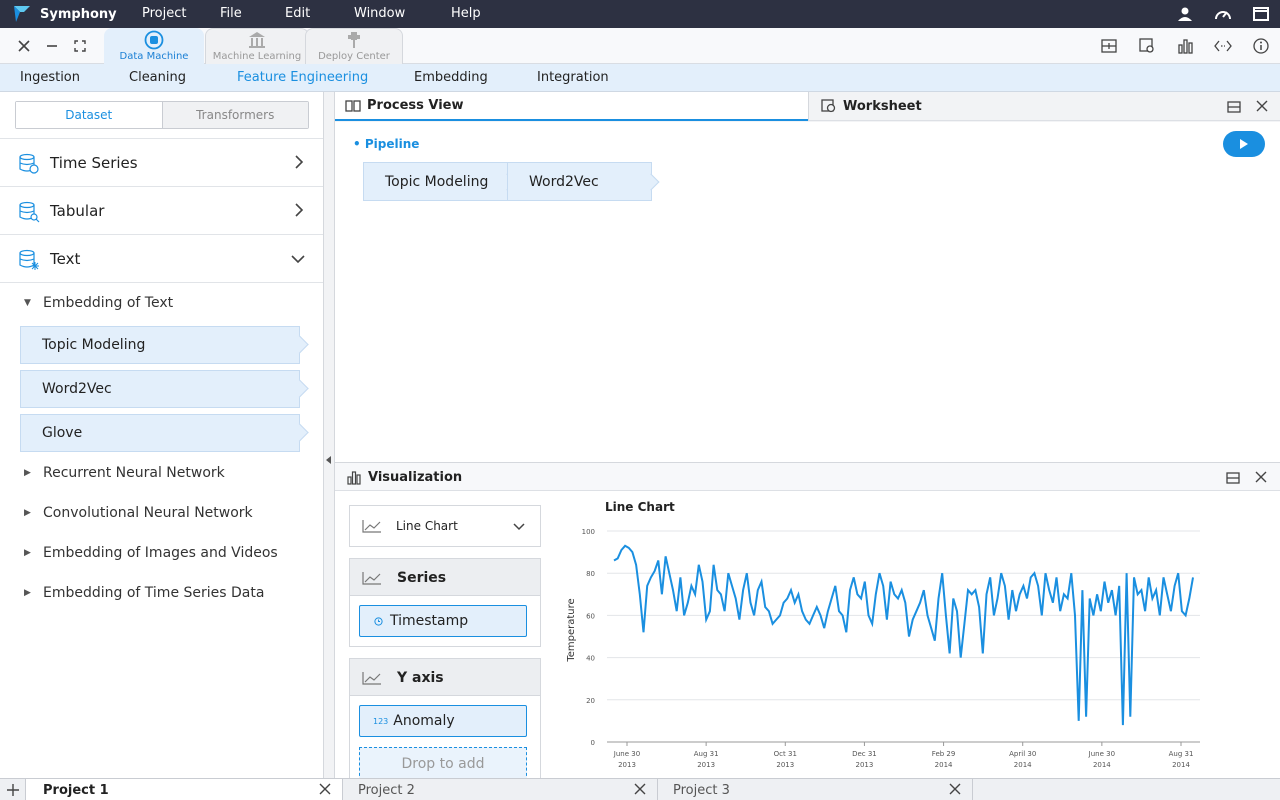 This screenshot has width=1280, height=800. What do you see at coordinates (329, 435) in the screenshot?
I see `panel-splitter` at bounding box center [329, 435].